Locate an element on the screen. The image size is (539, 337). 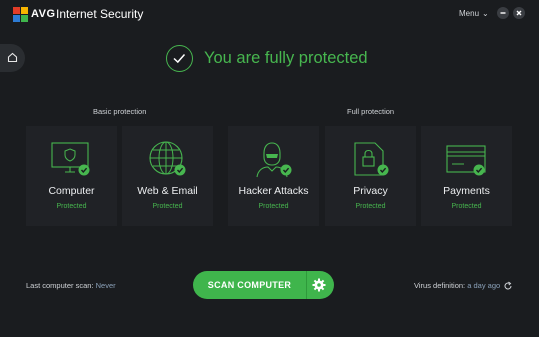
virus-def-label: Virus definition: is located at coordinates (440, 285).